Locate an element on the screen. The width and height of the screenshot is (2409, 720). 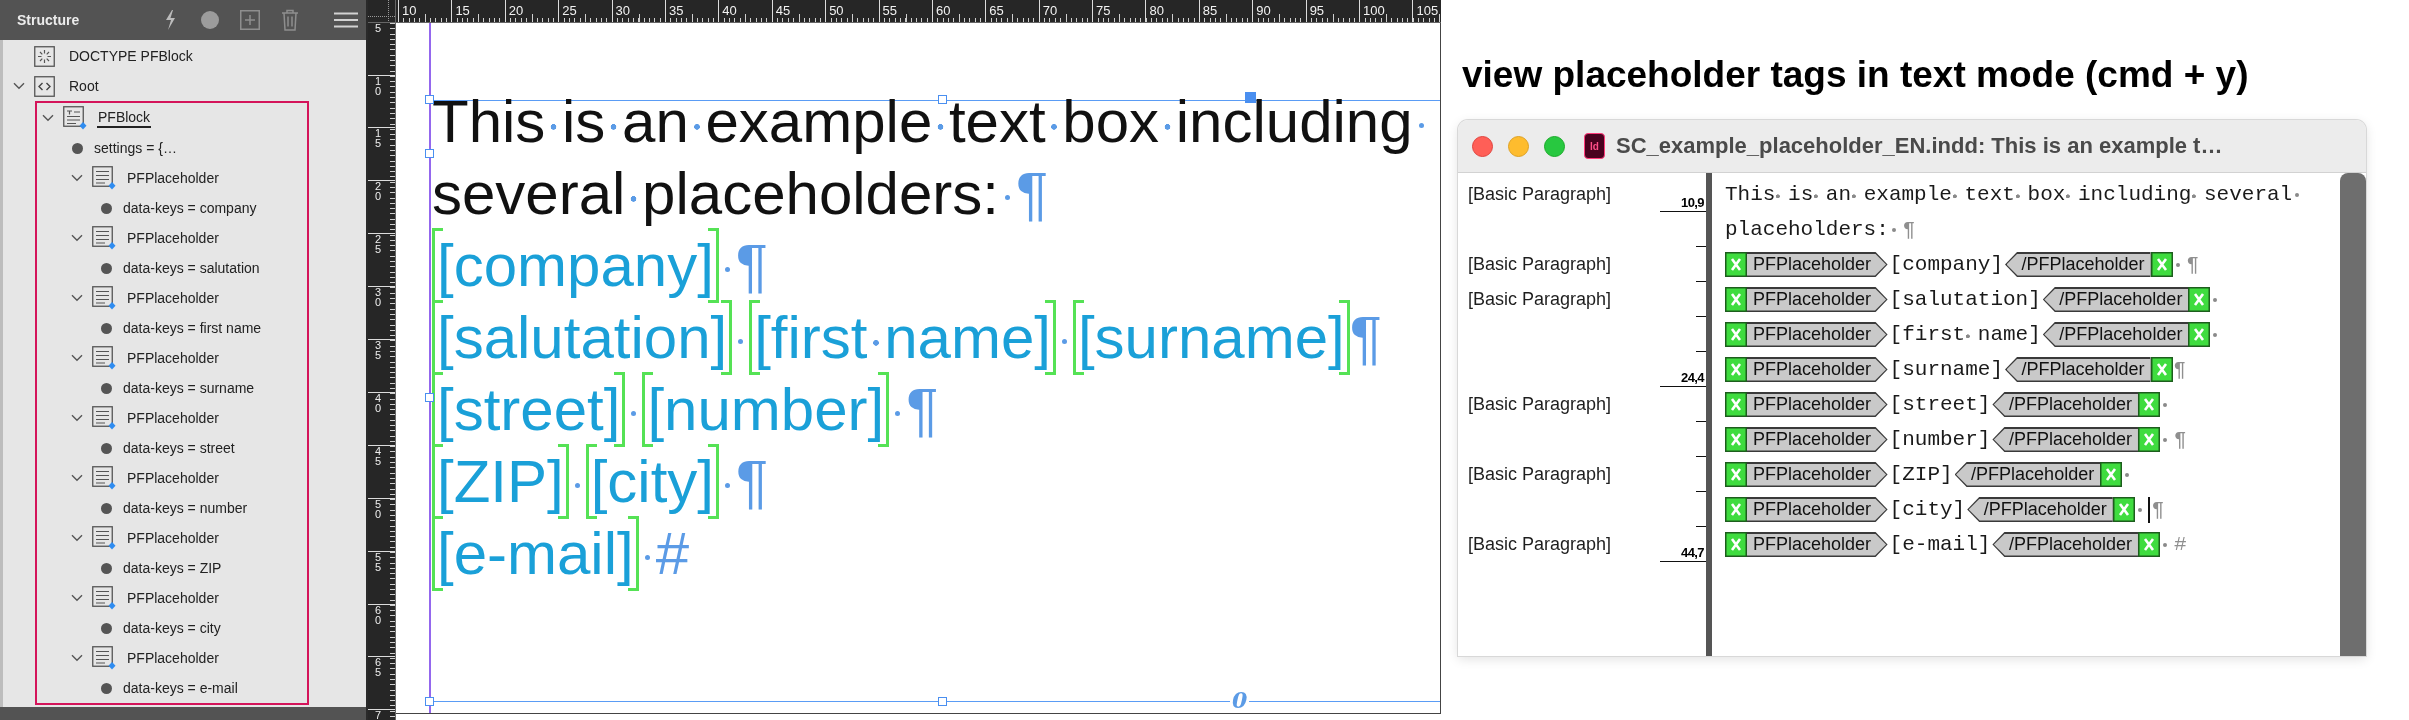
tree-item-label: DOCTYPE PFBlock is located at coordinates (131, 56).